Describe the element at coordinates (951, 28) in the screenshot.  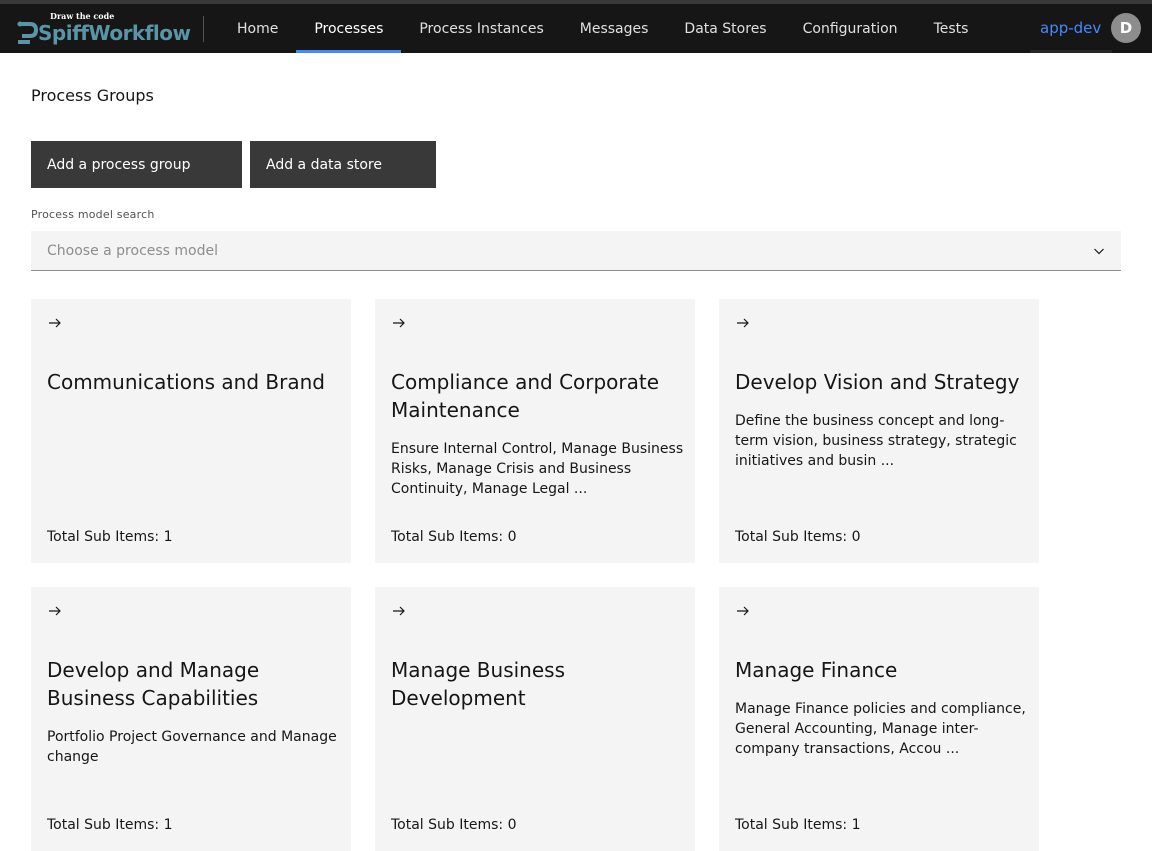
I see `nav-tests: Tests` at that location.